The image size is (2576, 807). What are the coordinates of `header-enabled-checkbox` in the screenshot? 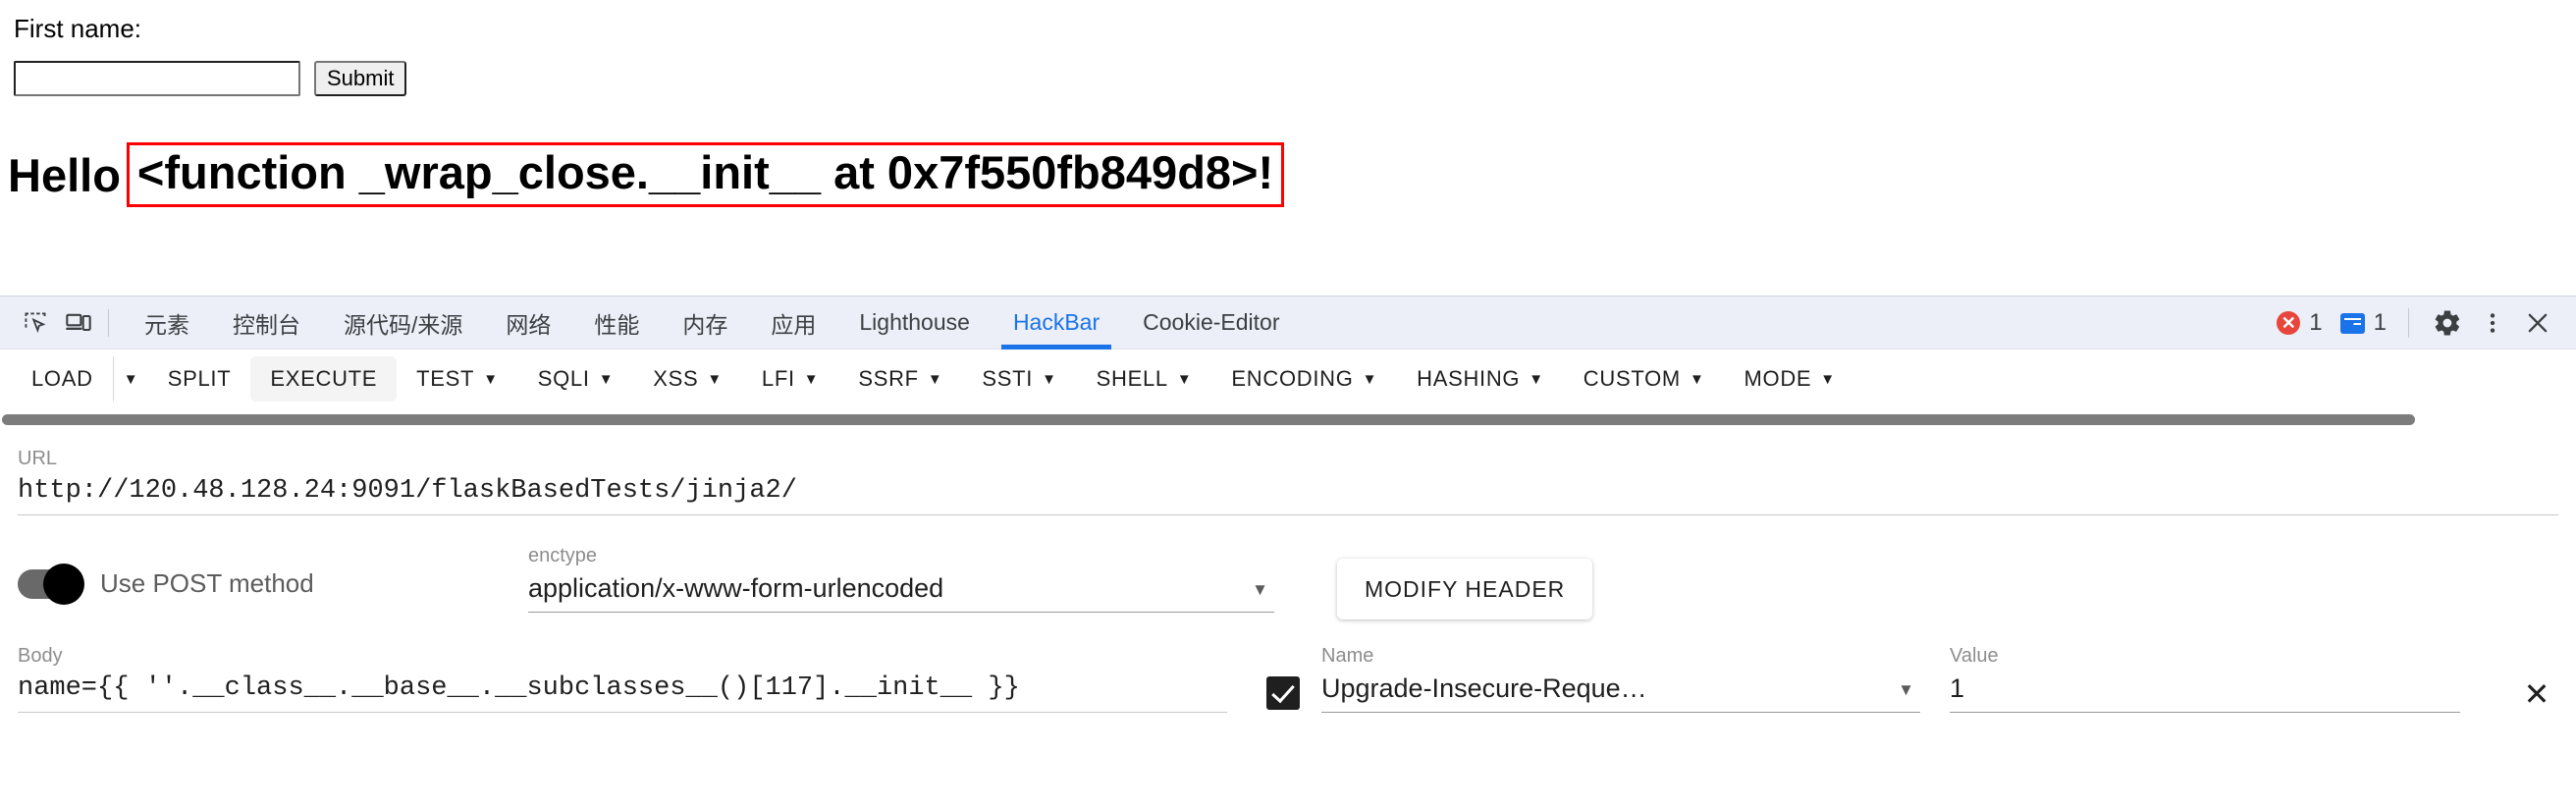 It's located at (1283, 693).